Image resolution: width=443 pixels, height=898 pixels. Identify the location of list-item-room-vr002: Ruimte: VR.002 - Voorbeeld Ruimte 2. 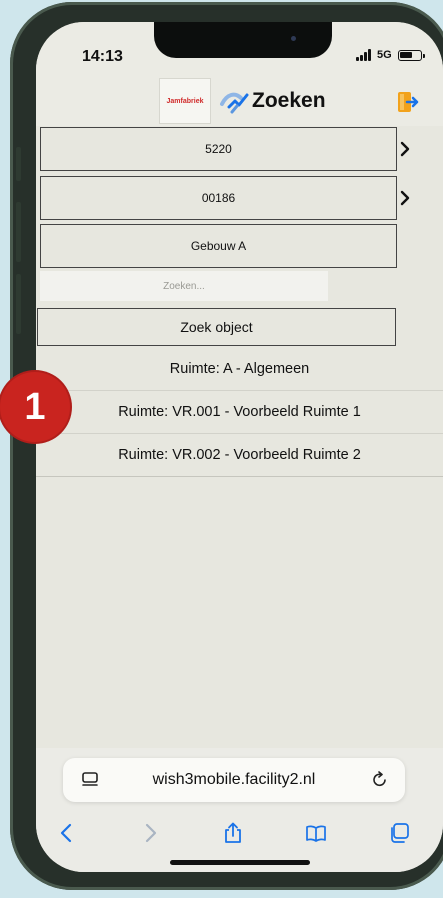
(239, 455).